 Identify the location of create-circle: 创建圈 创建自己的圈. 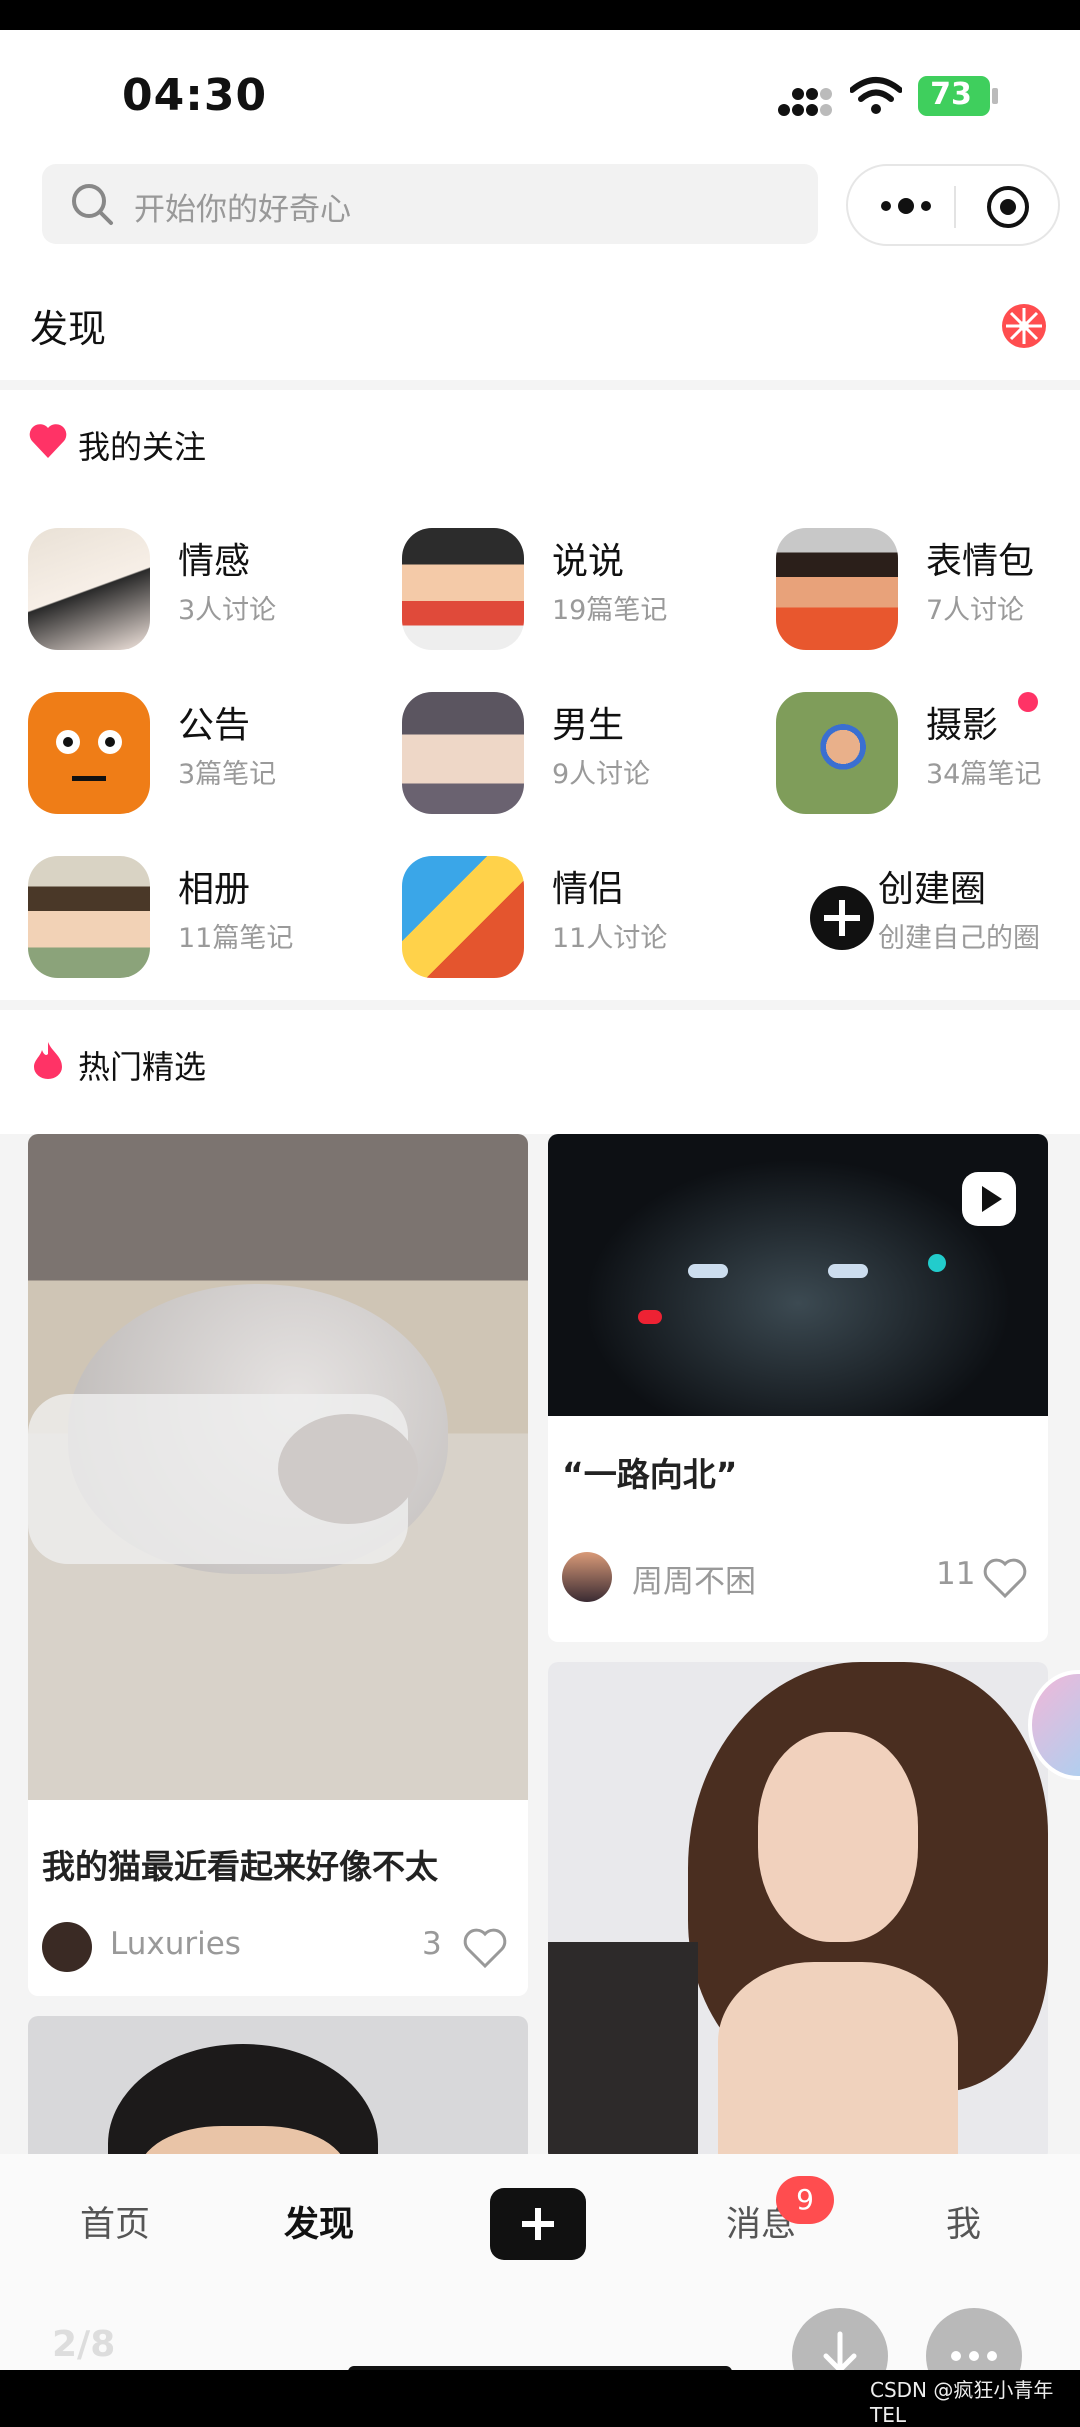
(914, 936).